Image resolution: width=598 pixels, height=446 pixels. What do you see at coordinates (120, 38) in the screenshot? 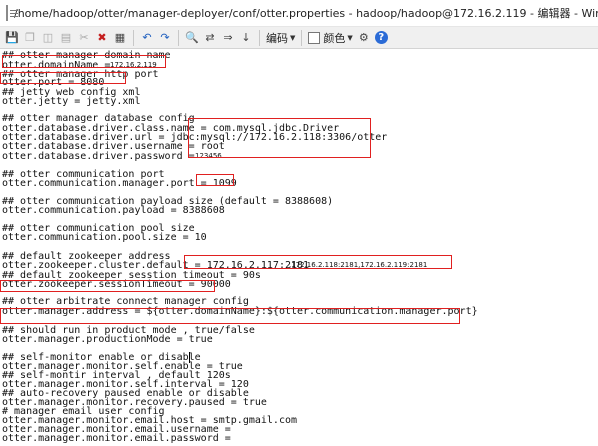
I see `select-all-icon: ▦` at bounding box center [120, 38].